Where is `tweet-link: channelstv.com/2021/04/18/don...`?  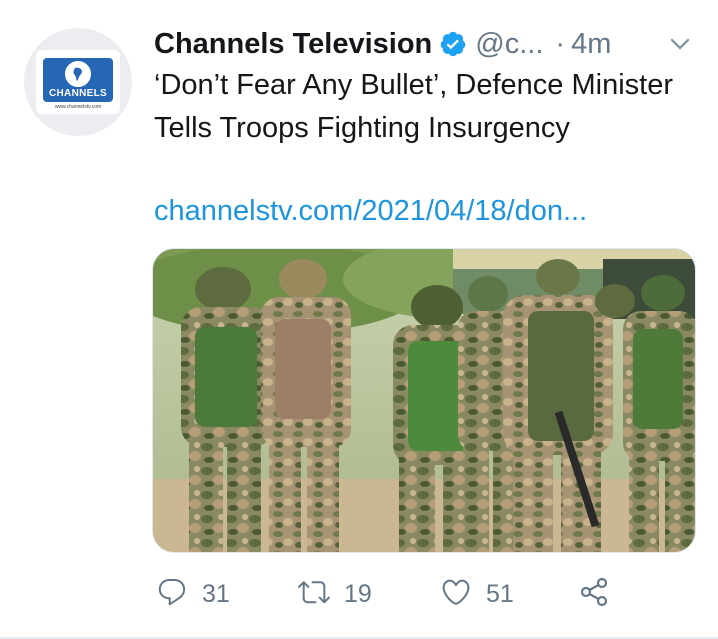
tweet-link: channelstv.com/2021/04/18/don... is located at coordinates (370, 211).